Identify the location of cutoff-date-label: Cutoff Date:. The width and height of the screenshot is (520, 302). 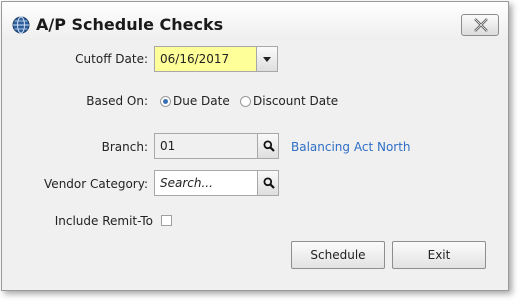
(111, 59).